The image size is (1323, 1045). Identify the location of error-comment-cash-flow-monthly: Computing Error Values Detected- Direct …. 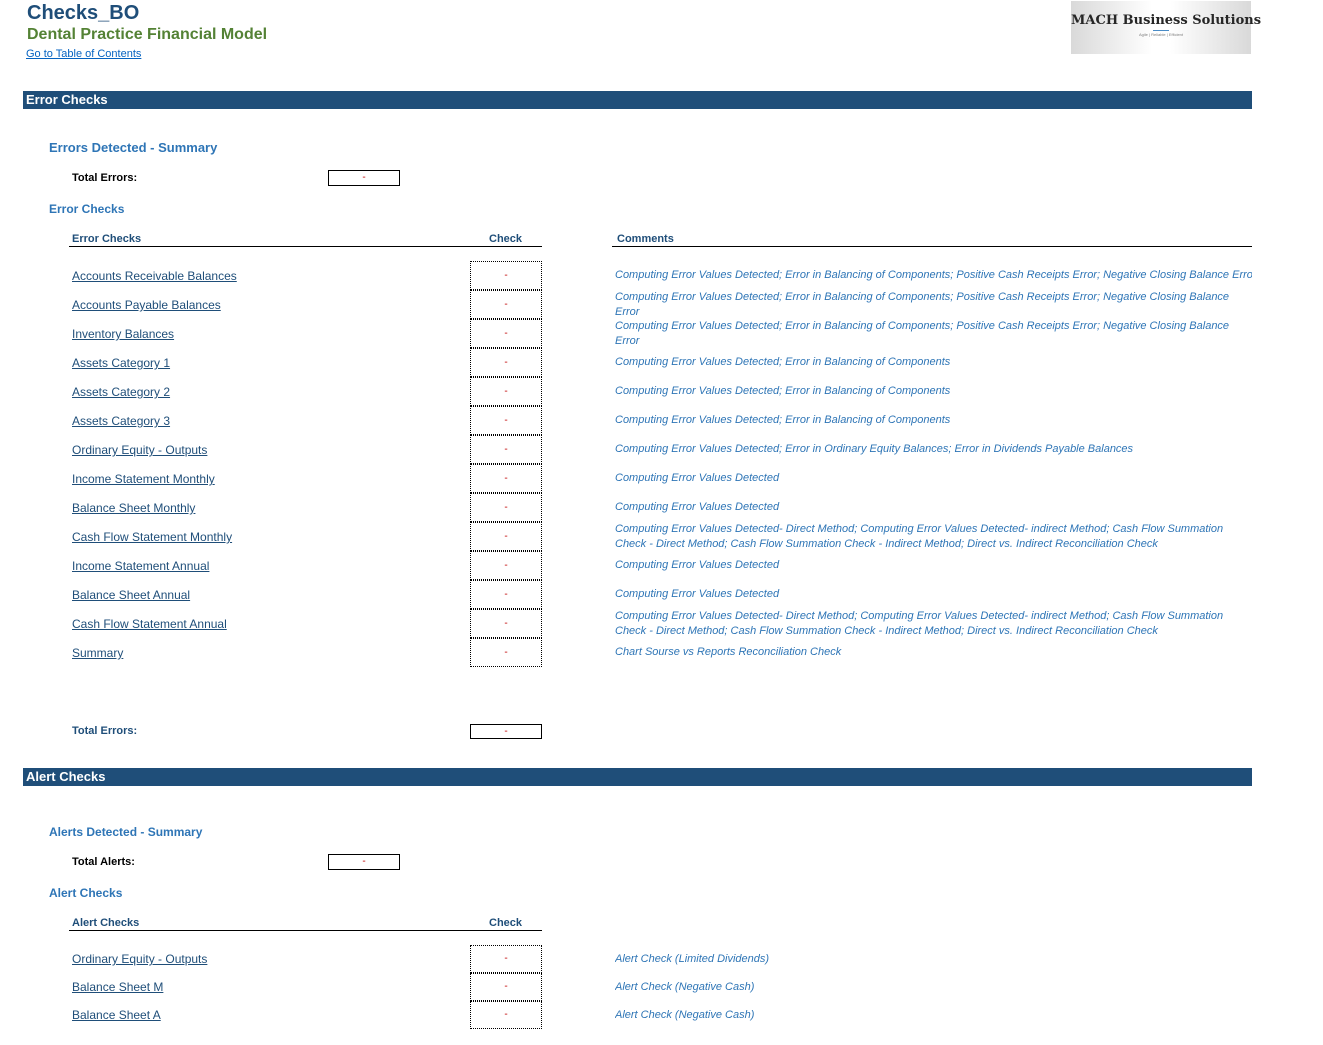
(919, 536).